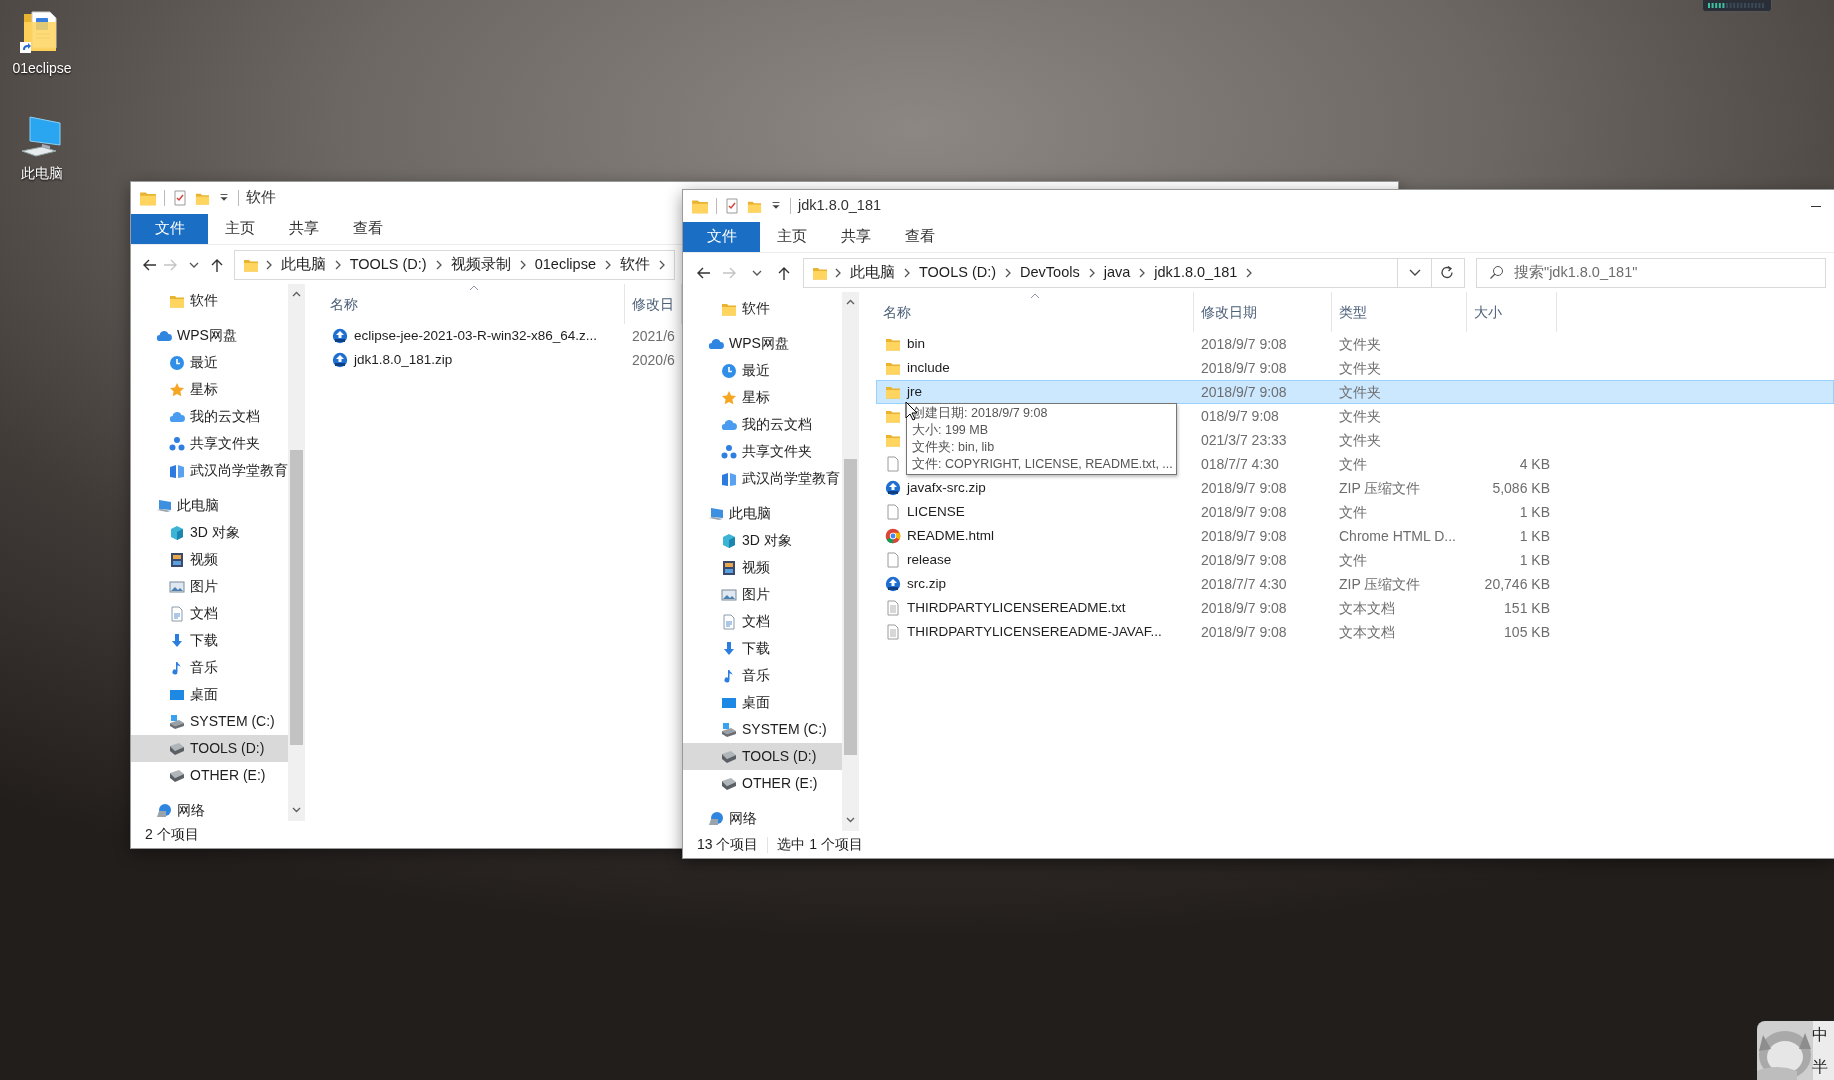 The image size is (1834, 1080). I want to click on breadcrumb-item: DevTools, so click(1050, 272).